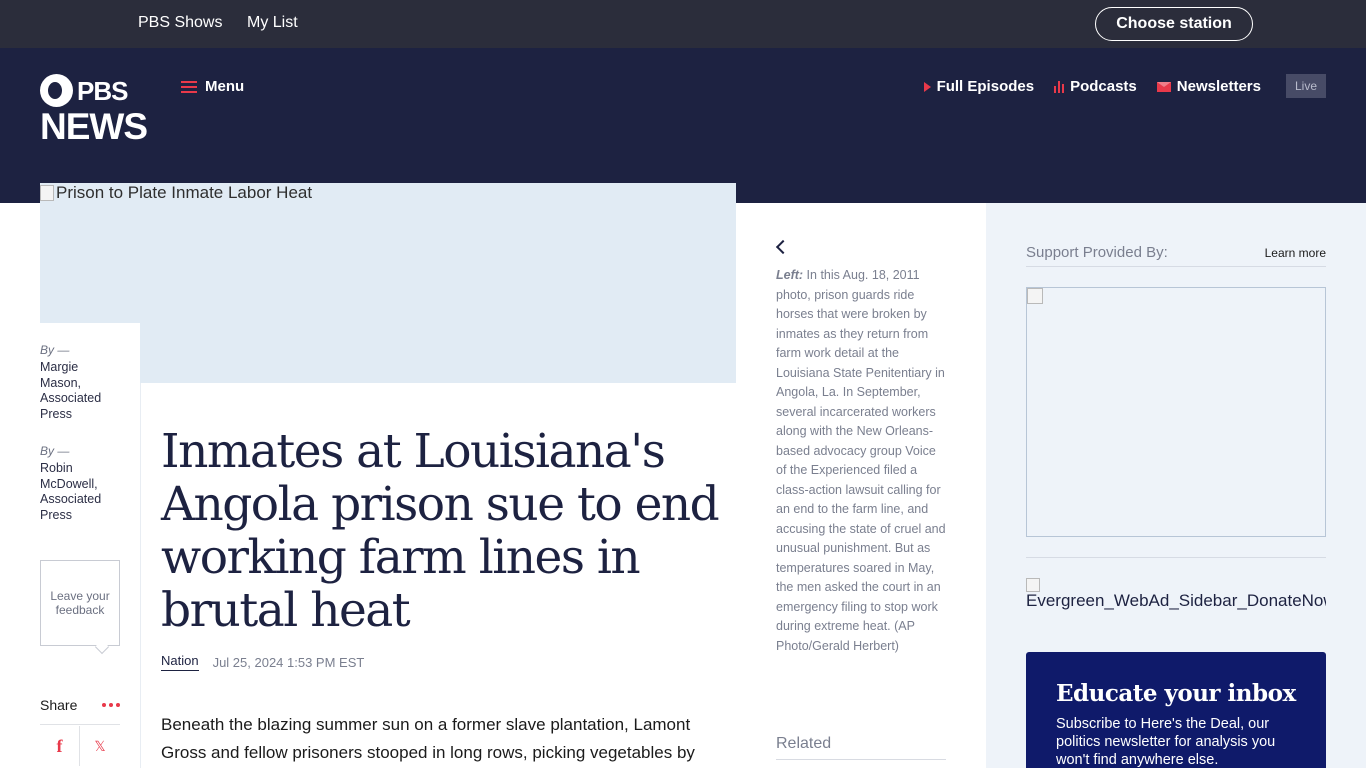 Image resolution: width=1366 pixels, height=768 pixels. What do you see at coordinates (1097, 252) in the screenshot?
I see `support-label: Support Provided By:` at bounding box center [1097, 252].